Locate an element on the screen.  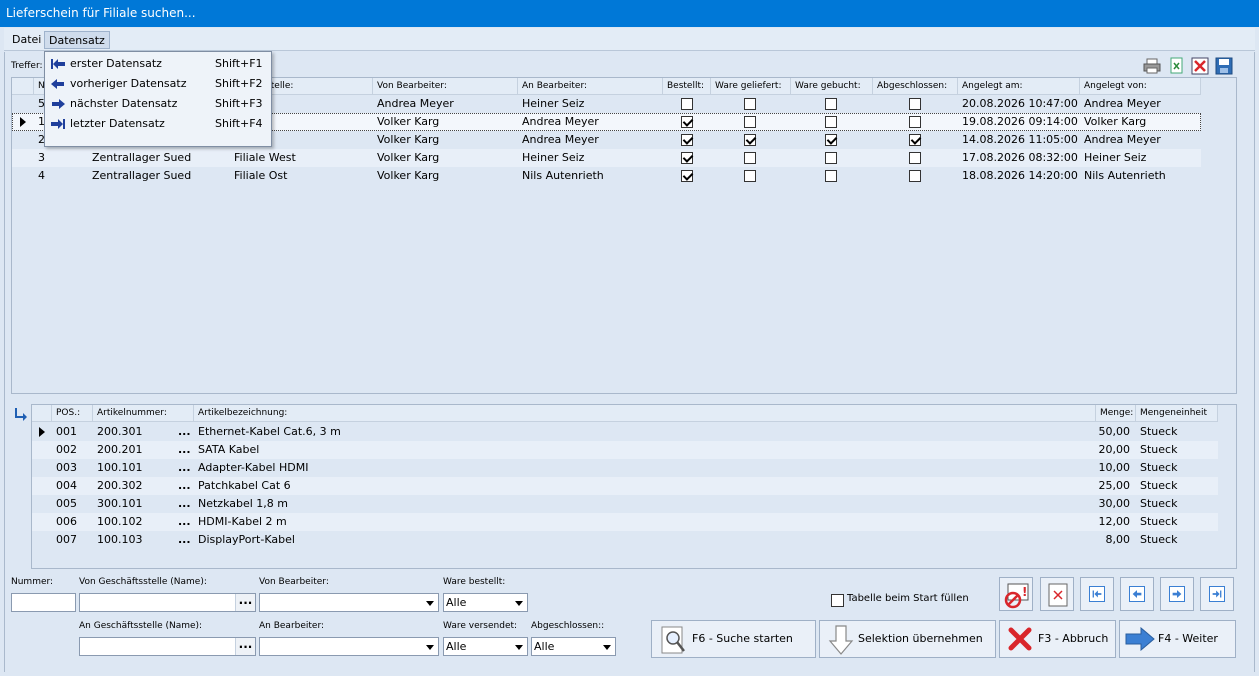
header-an-bearbeiter: An Bearbeiter: is located at coordinates (590, 86).